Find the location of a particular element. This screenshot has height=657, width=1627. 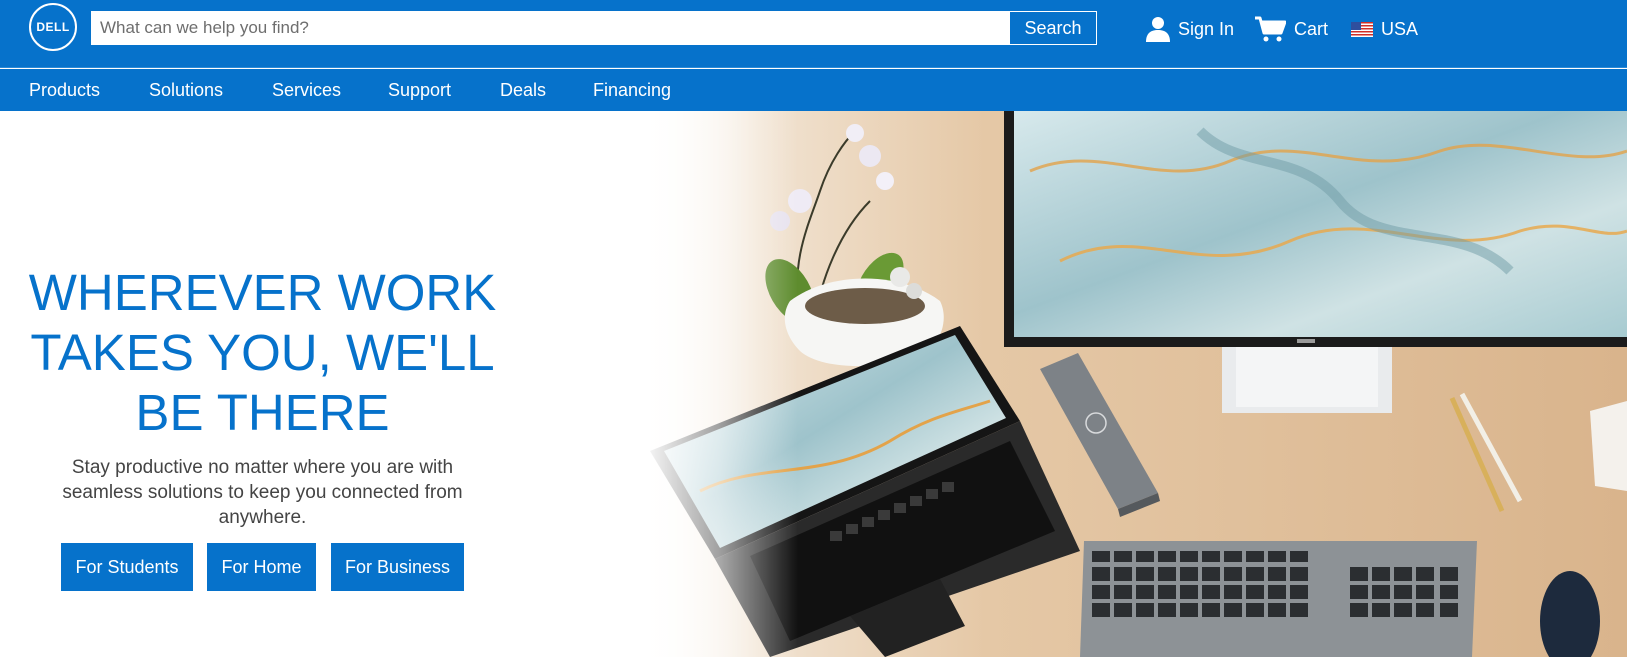

cart-label: Cart is located at coordinates (1311, 28).